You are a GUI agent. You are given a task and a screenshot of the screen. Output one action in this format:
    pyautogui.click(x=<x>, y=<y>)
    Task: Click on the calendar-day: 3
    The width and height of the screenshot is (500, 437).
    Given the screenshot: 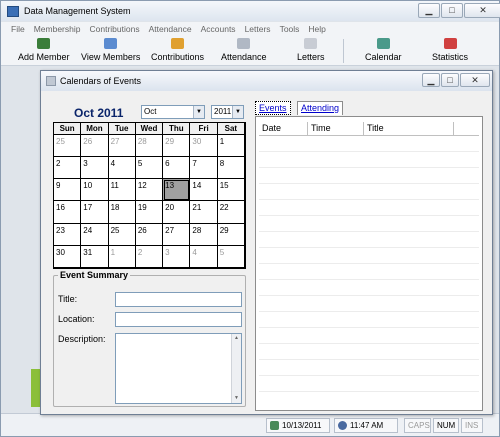 What is the action you would take?
    pyautogui.click(x=95, y=168)
    